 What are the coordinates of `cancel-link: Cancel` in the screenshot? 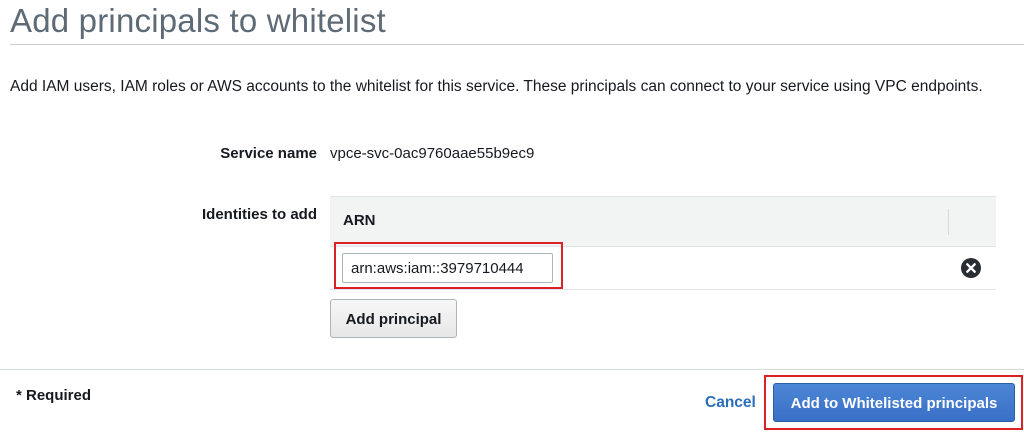 It's located at (730, 403).